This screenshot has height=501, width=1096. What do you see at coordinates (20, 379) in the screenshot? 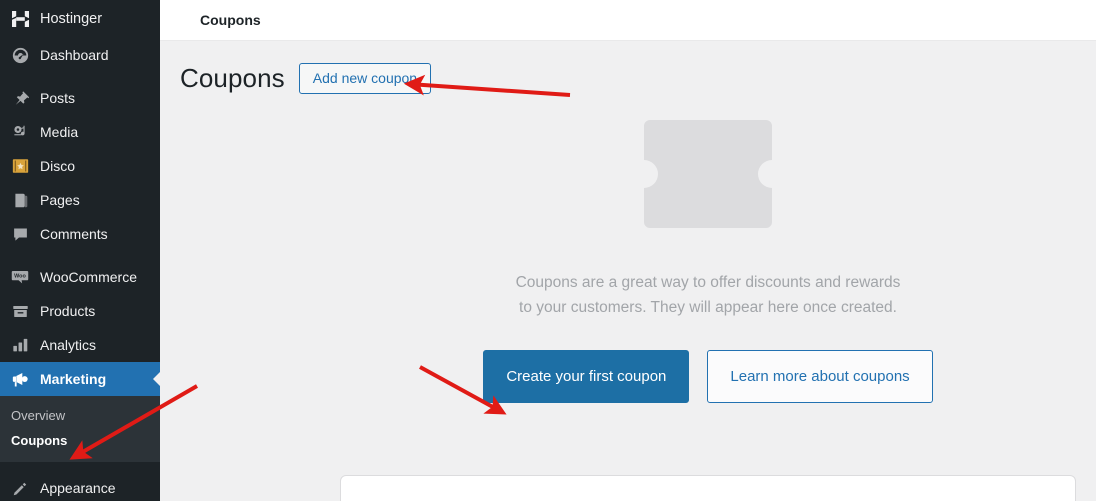
I see `megaphone-icon` at bounding box center [20, 379].